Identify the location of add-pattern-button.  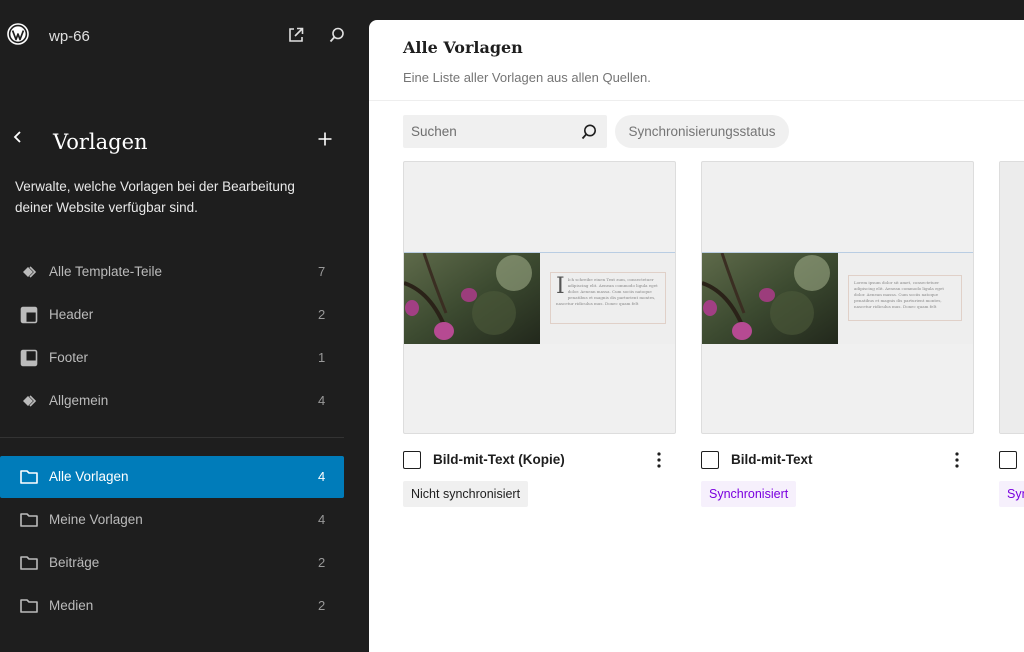
(325, 139).